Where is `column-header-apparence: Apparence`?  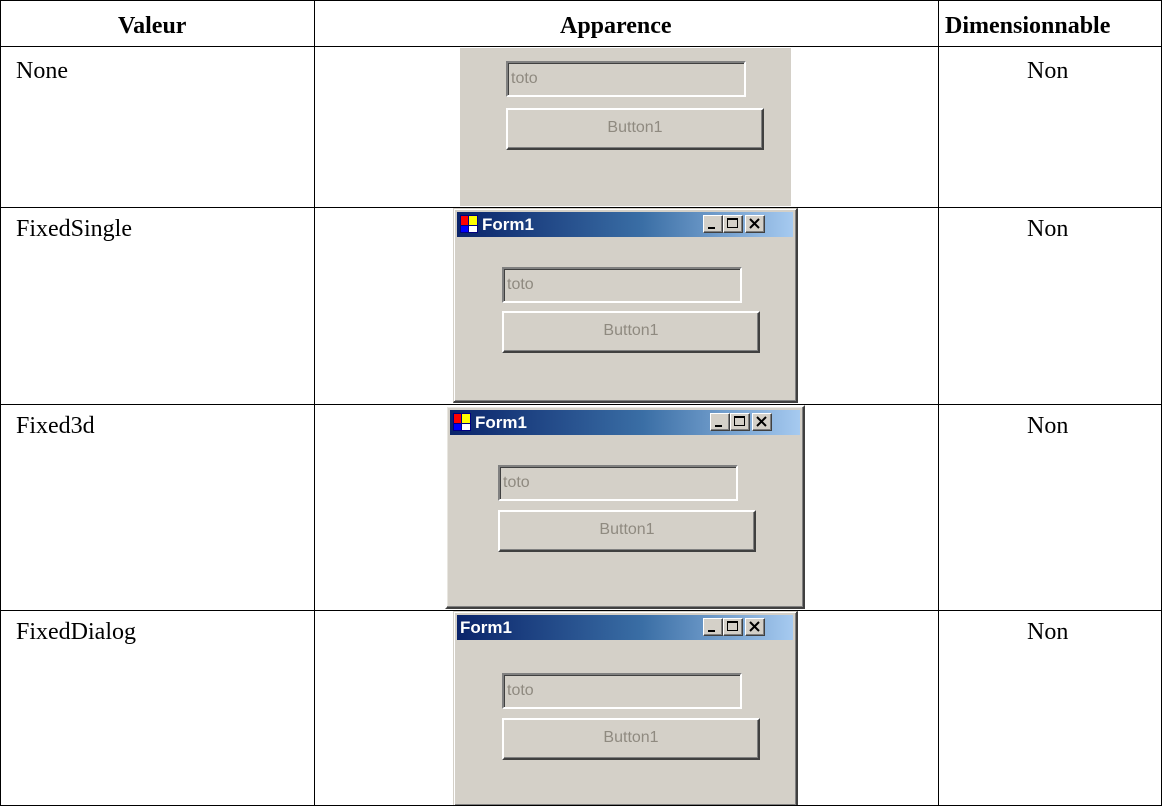 column-header-apparence: Apparence is located at coordinates (616, 26).